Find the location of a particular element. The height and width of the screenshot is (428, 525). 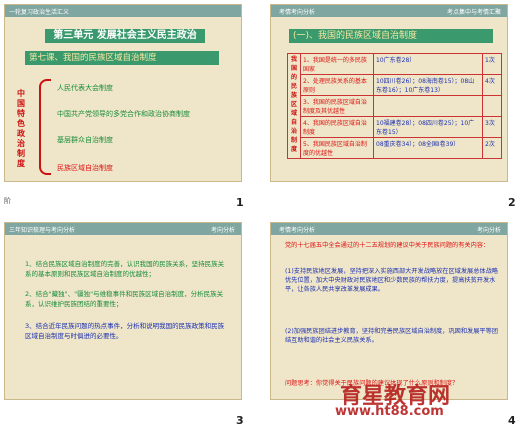

slide-1-topbar: 一轮复习政治生活汇义 is located at coordinates (123, 11).